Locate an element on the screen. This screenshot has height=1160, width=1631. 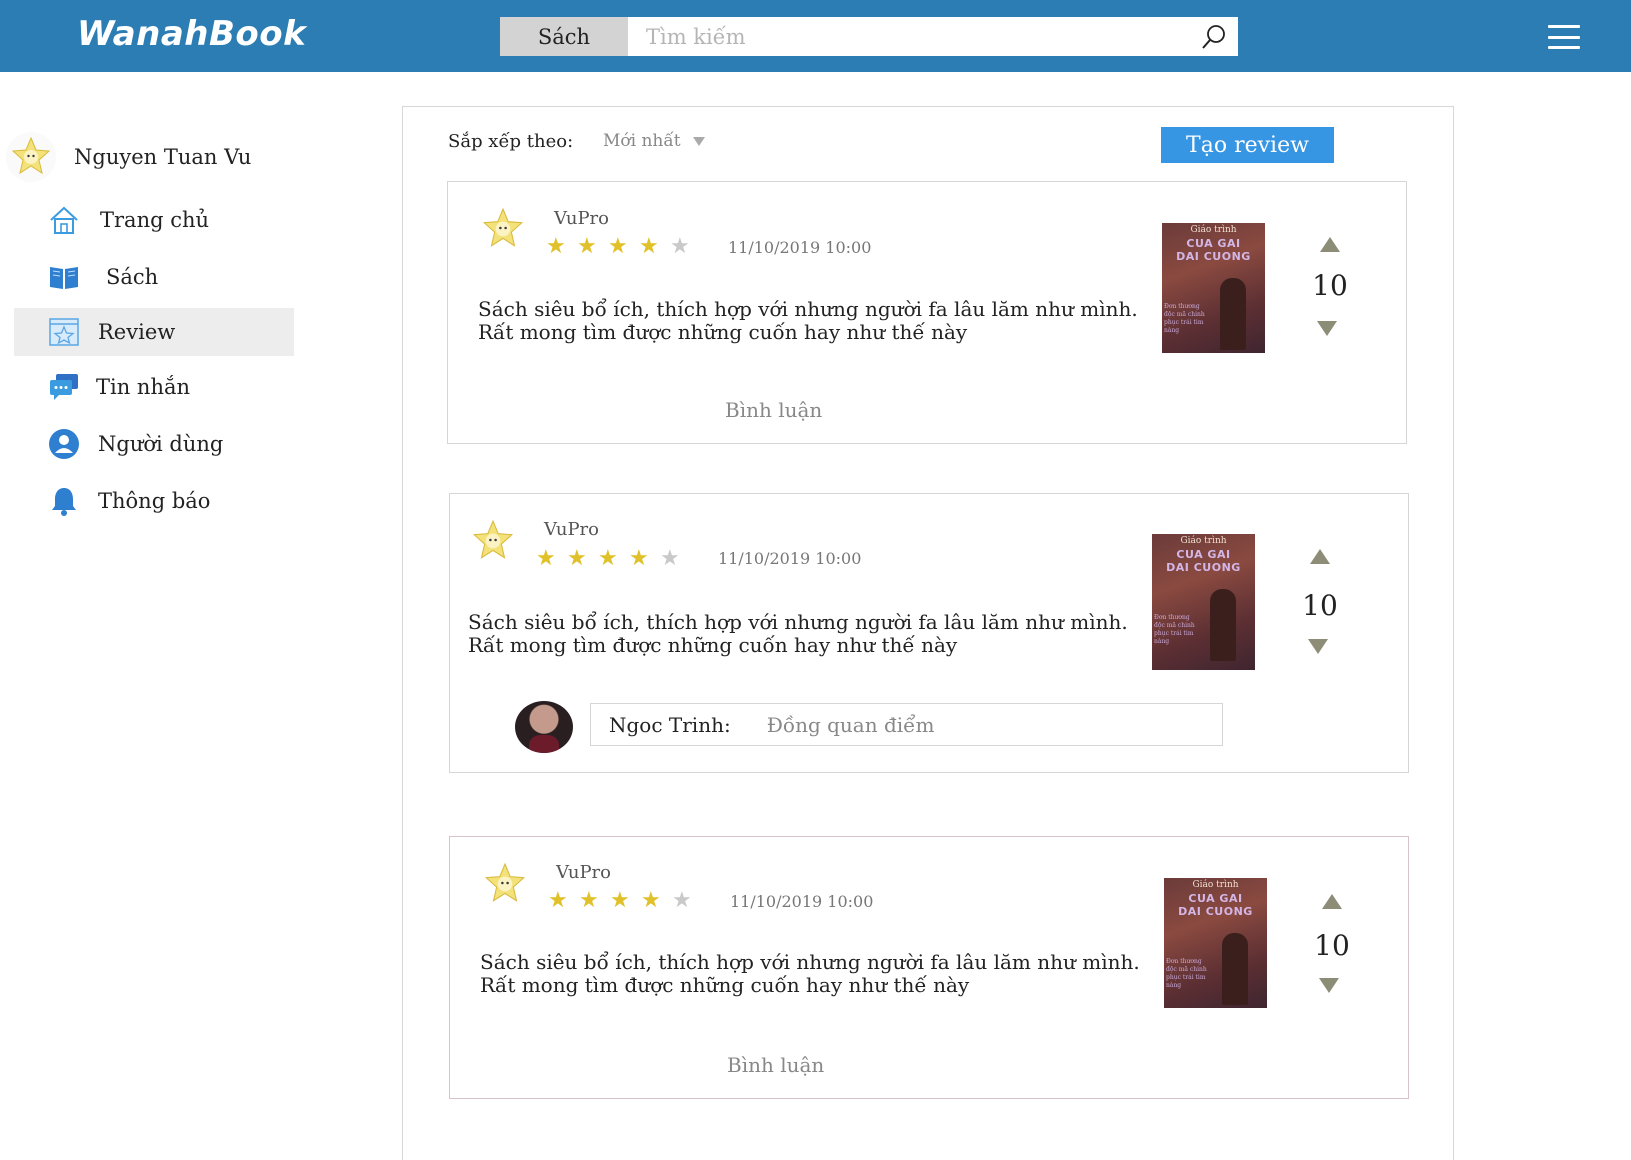
top-bar: WanahBook Sách is located at coordinates (815, 36).